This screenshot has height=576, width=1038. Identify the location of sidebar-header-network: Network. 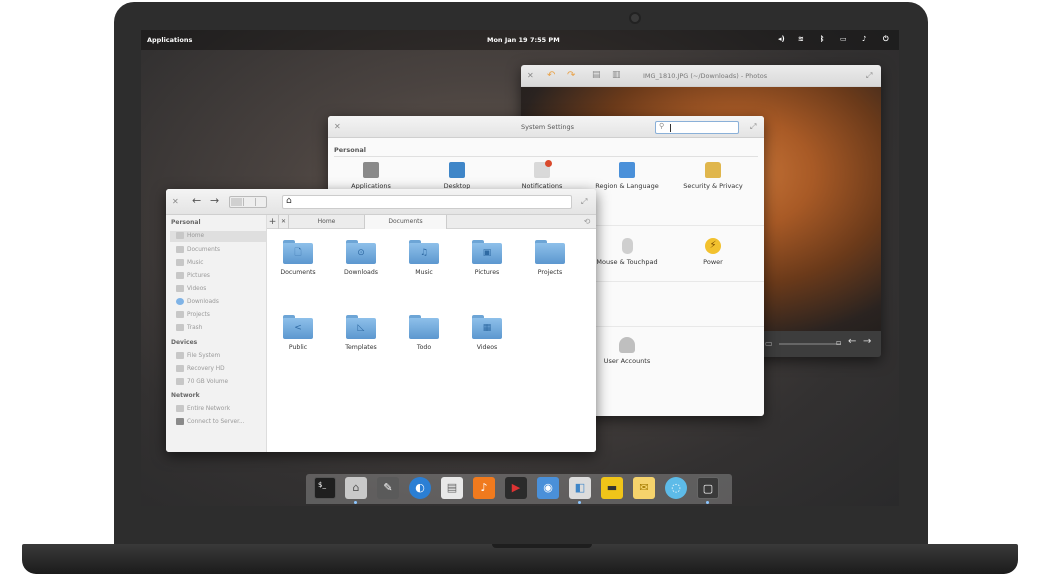
(185, 395).